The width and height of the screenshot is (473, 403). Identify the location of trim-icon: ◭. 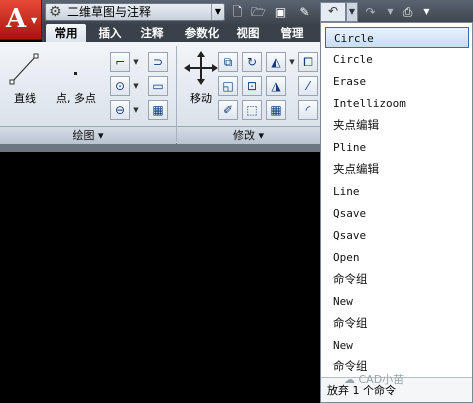
(276, 62).